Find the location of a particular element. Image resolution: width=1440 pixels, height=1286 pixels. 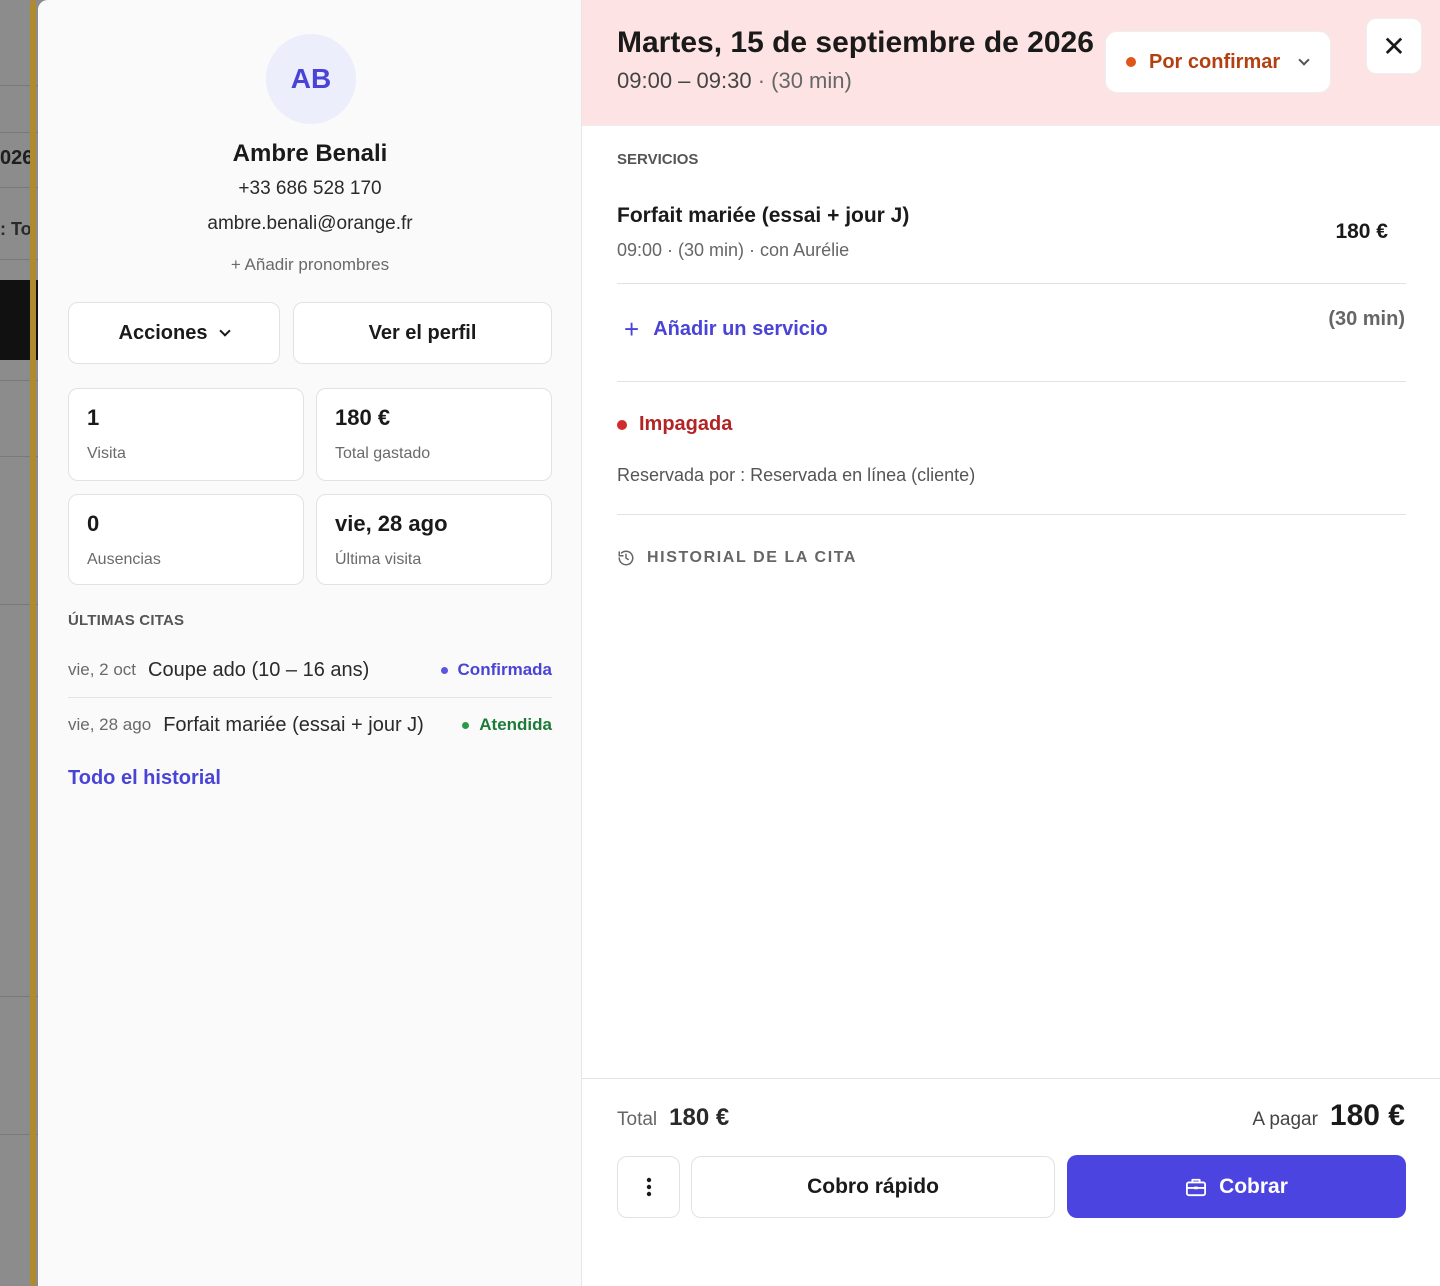

amount-due-value: 180 € is located at coordinates (1367, 1115).